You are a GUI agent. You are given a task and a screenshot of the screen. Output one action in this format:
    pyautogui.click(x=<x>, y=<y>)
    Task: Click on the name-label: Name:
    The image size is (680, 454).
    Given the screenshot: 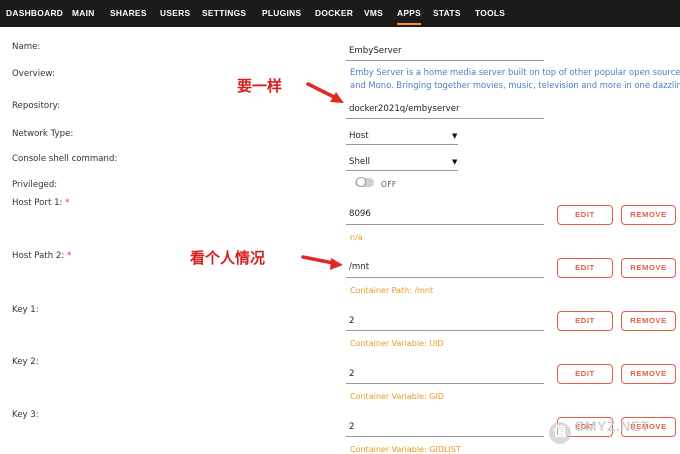 What is the action you would take?
    pyautogui.click(x=26, y=47)
    